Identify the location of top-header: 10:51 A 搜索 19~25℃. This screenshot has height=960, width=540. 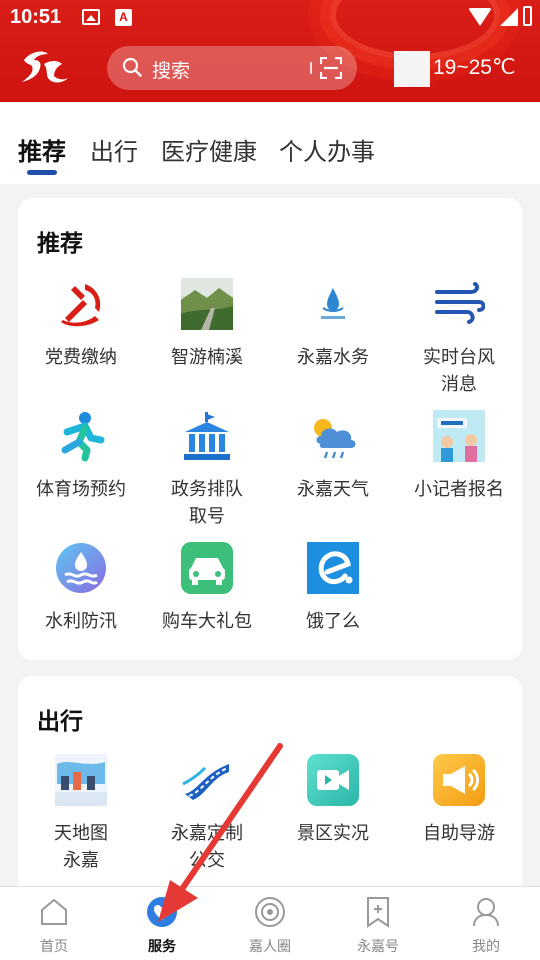
(270, 51).